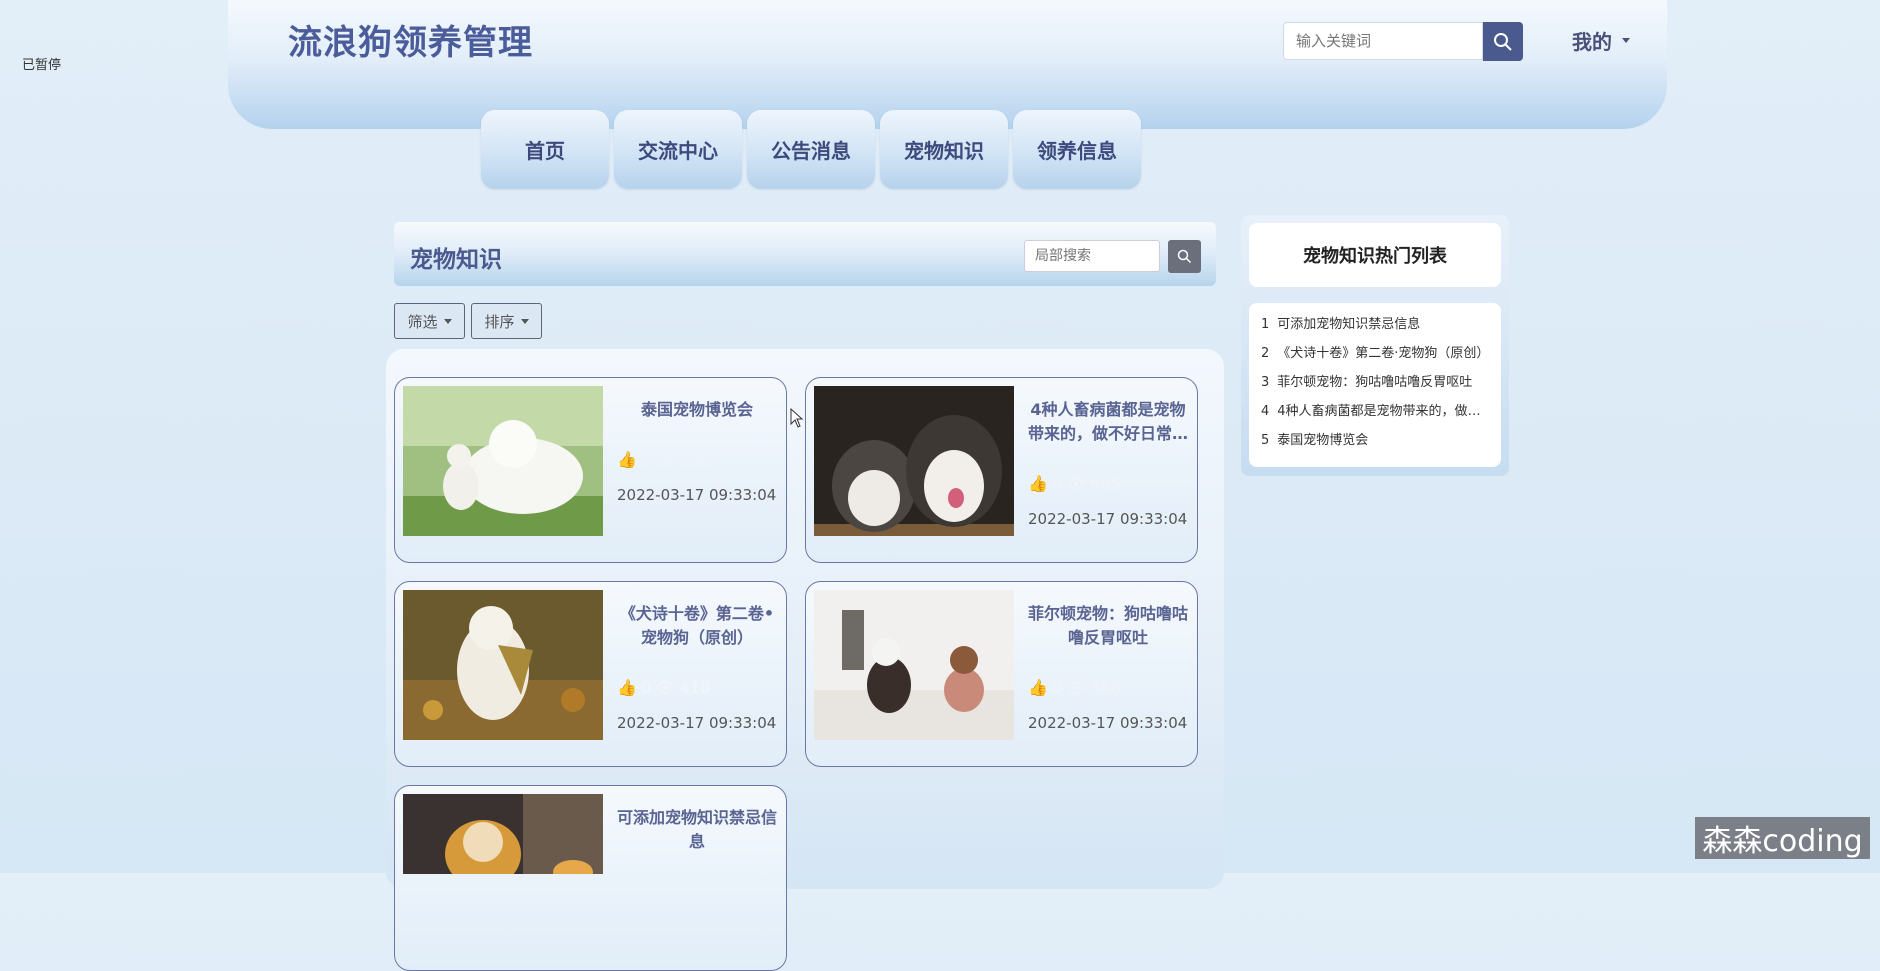 This screenshot has height=971, width=1880. I want to click on nav-announcements: 公告消息, so click(811, 149).